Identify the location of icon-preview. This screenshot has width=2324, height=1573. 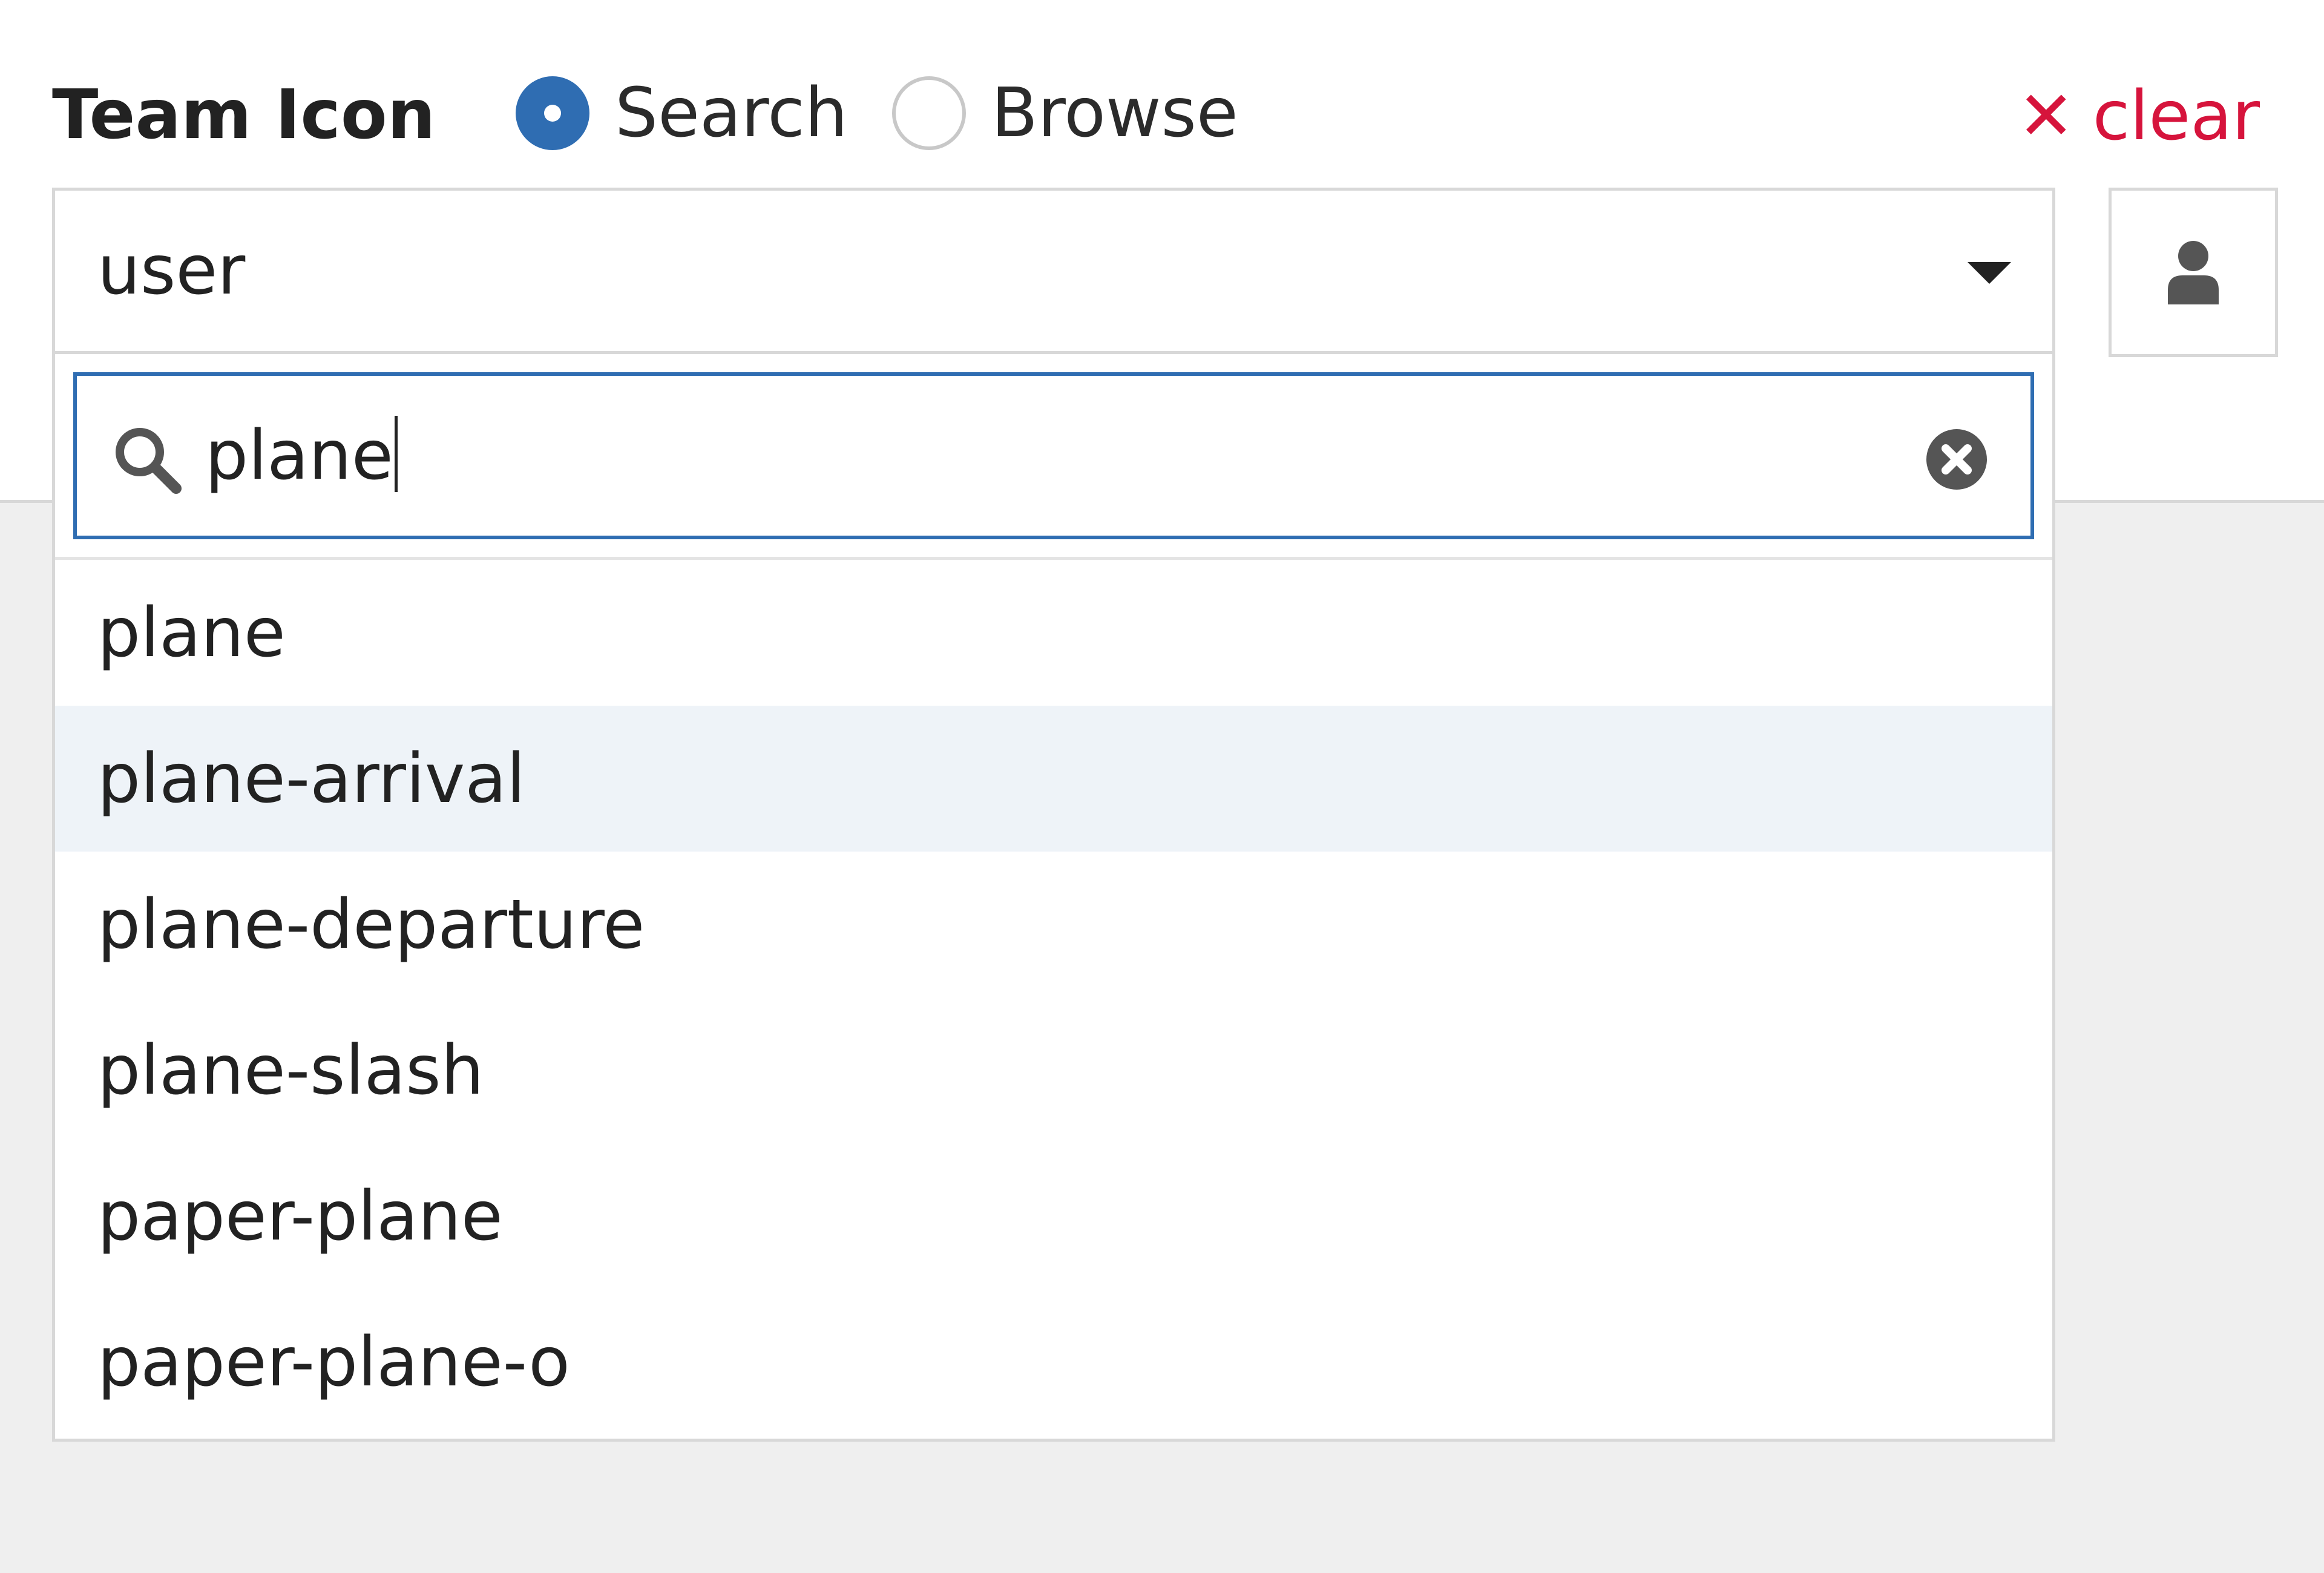
(2193, 272).